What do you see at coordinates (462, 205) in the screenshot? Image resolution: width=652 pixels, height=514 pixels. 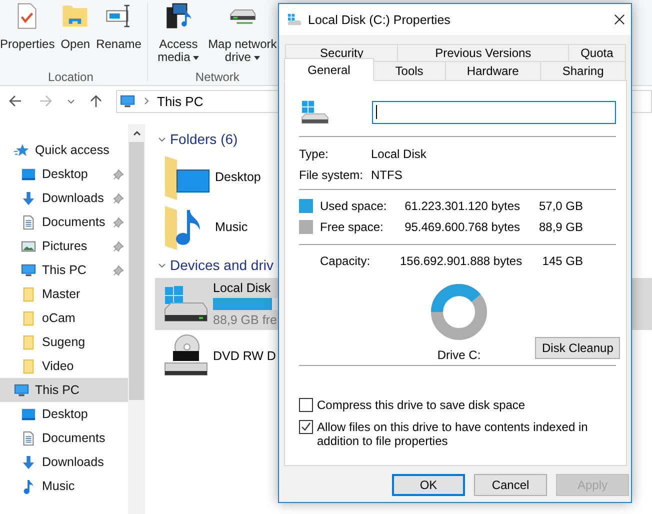 I see `bytes-value: 61.223.301.120 bytes` at bounding box center [462, 205].